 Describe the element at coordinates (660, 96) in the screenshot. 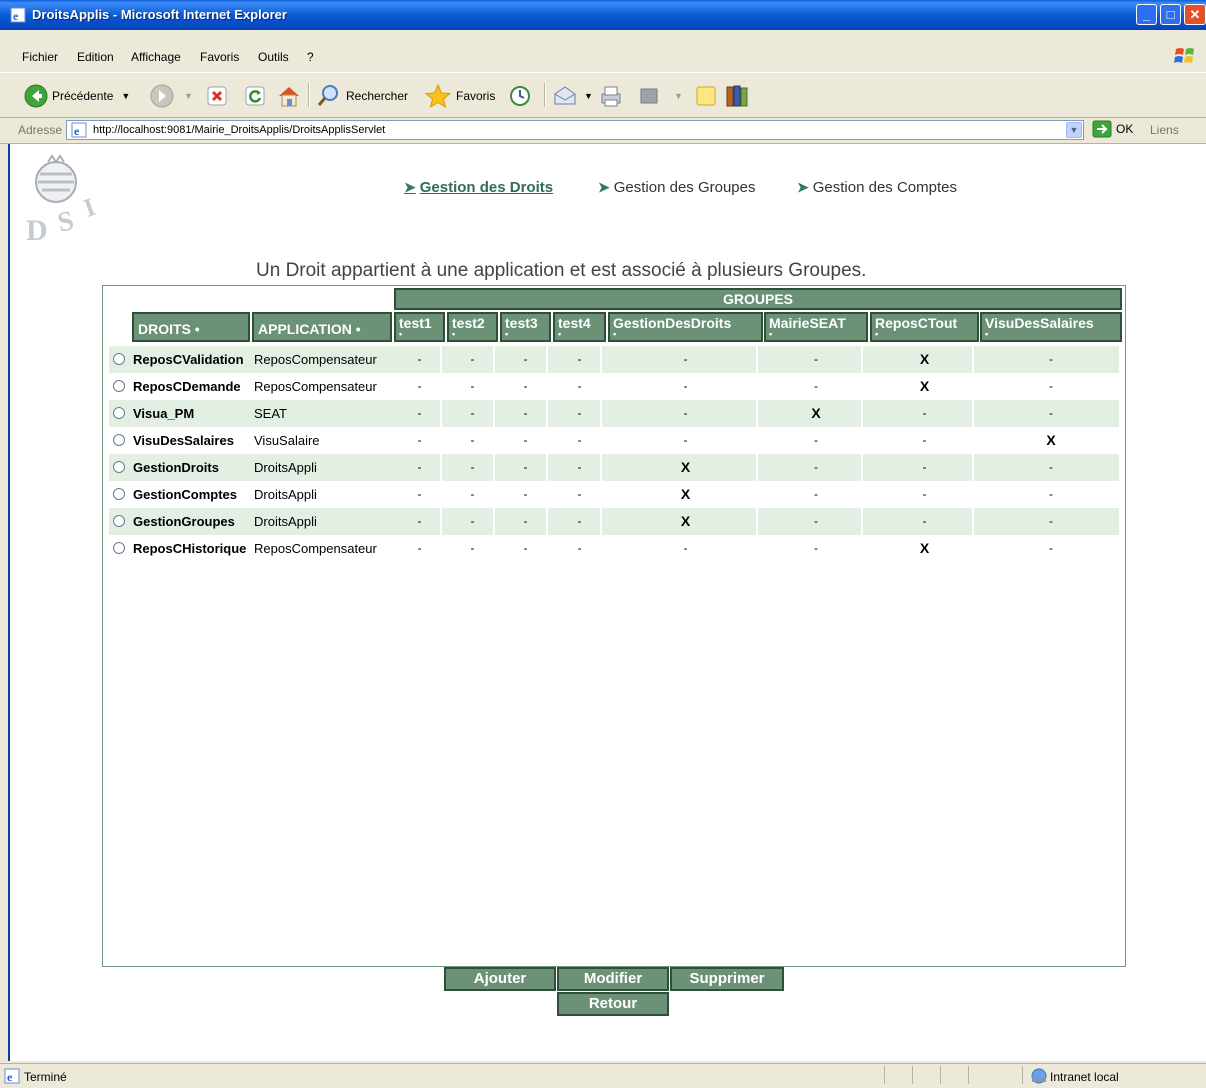

I see `edit-button: ▼` at that location.